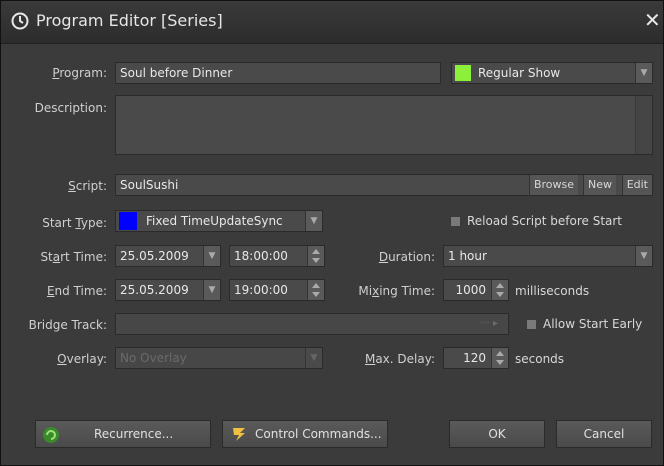 The height and width of the screenshot is (466, 664). I want to click on overlay-value: No Overlay, so click(153, 358).